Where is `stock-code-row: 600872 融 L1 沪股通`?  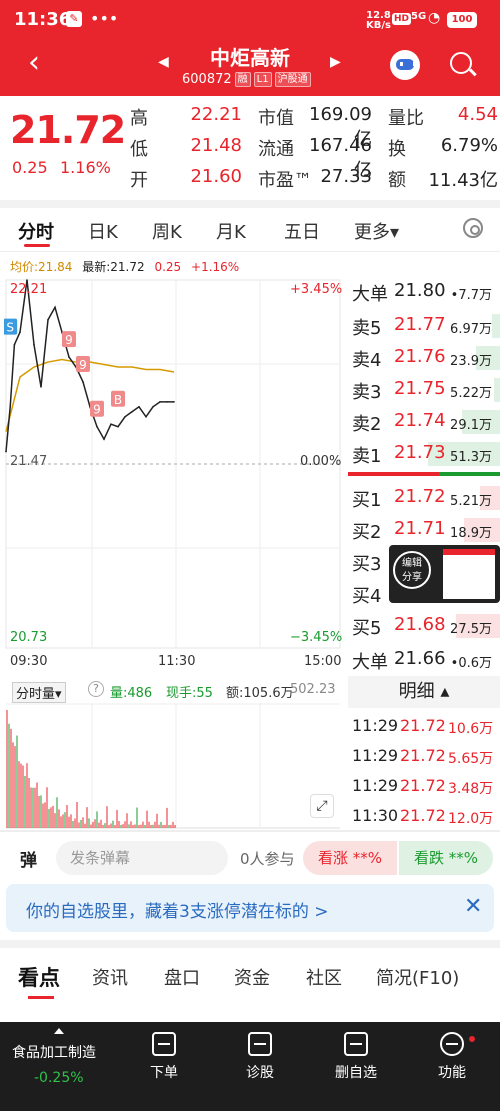 stock-code-row: 600872 融 L1 沪股通 is located at coordinates (246, 79).